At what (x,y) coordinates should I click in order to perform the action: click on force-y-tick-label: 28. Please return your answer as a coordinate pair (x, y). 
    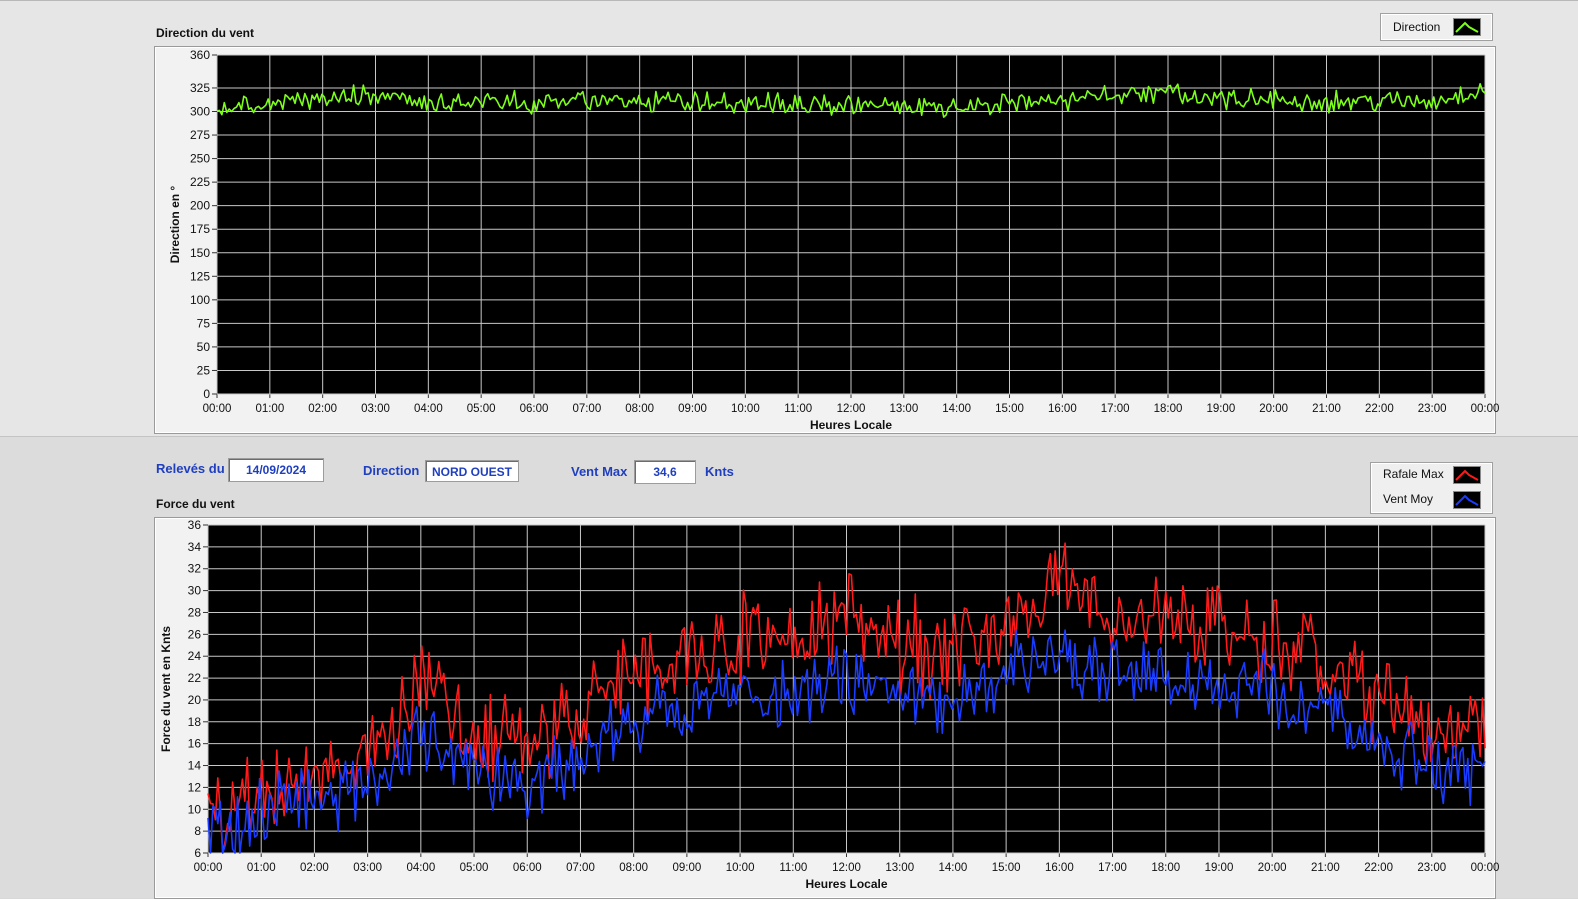
    Looking at the image, I should click on (195, 612).